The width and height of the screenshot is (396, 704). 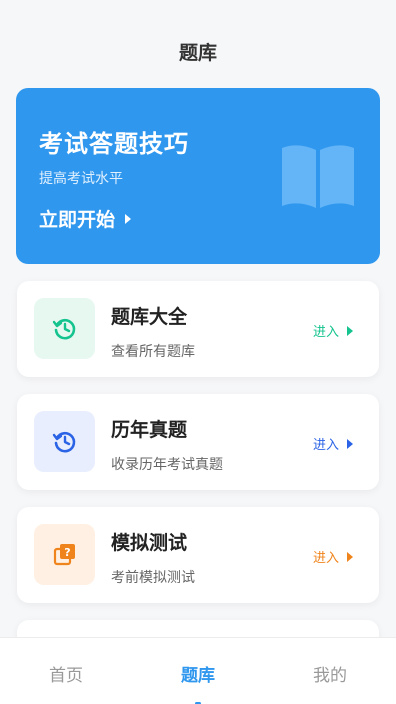 I want to click on card-title: 模拟测试, so click(x=149, y=543).